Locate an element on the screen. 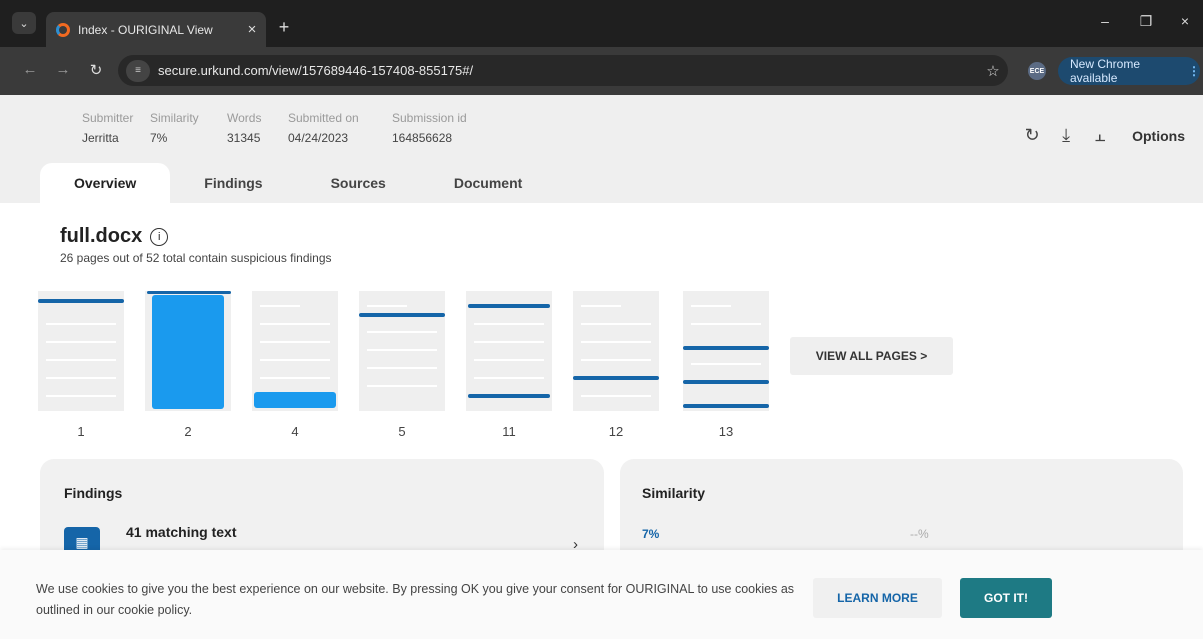 This screenshot has height=639, width=1203. meta-label: Submission id is located at coordinates (429, 118).